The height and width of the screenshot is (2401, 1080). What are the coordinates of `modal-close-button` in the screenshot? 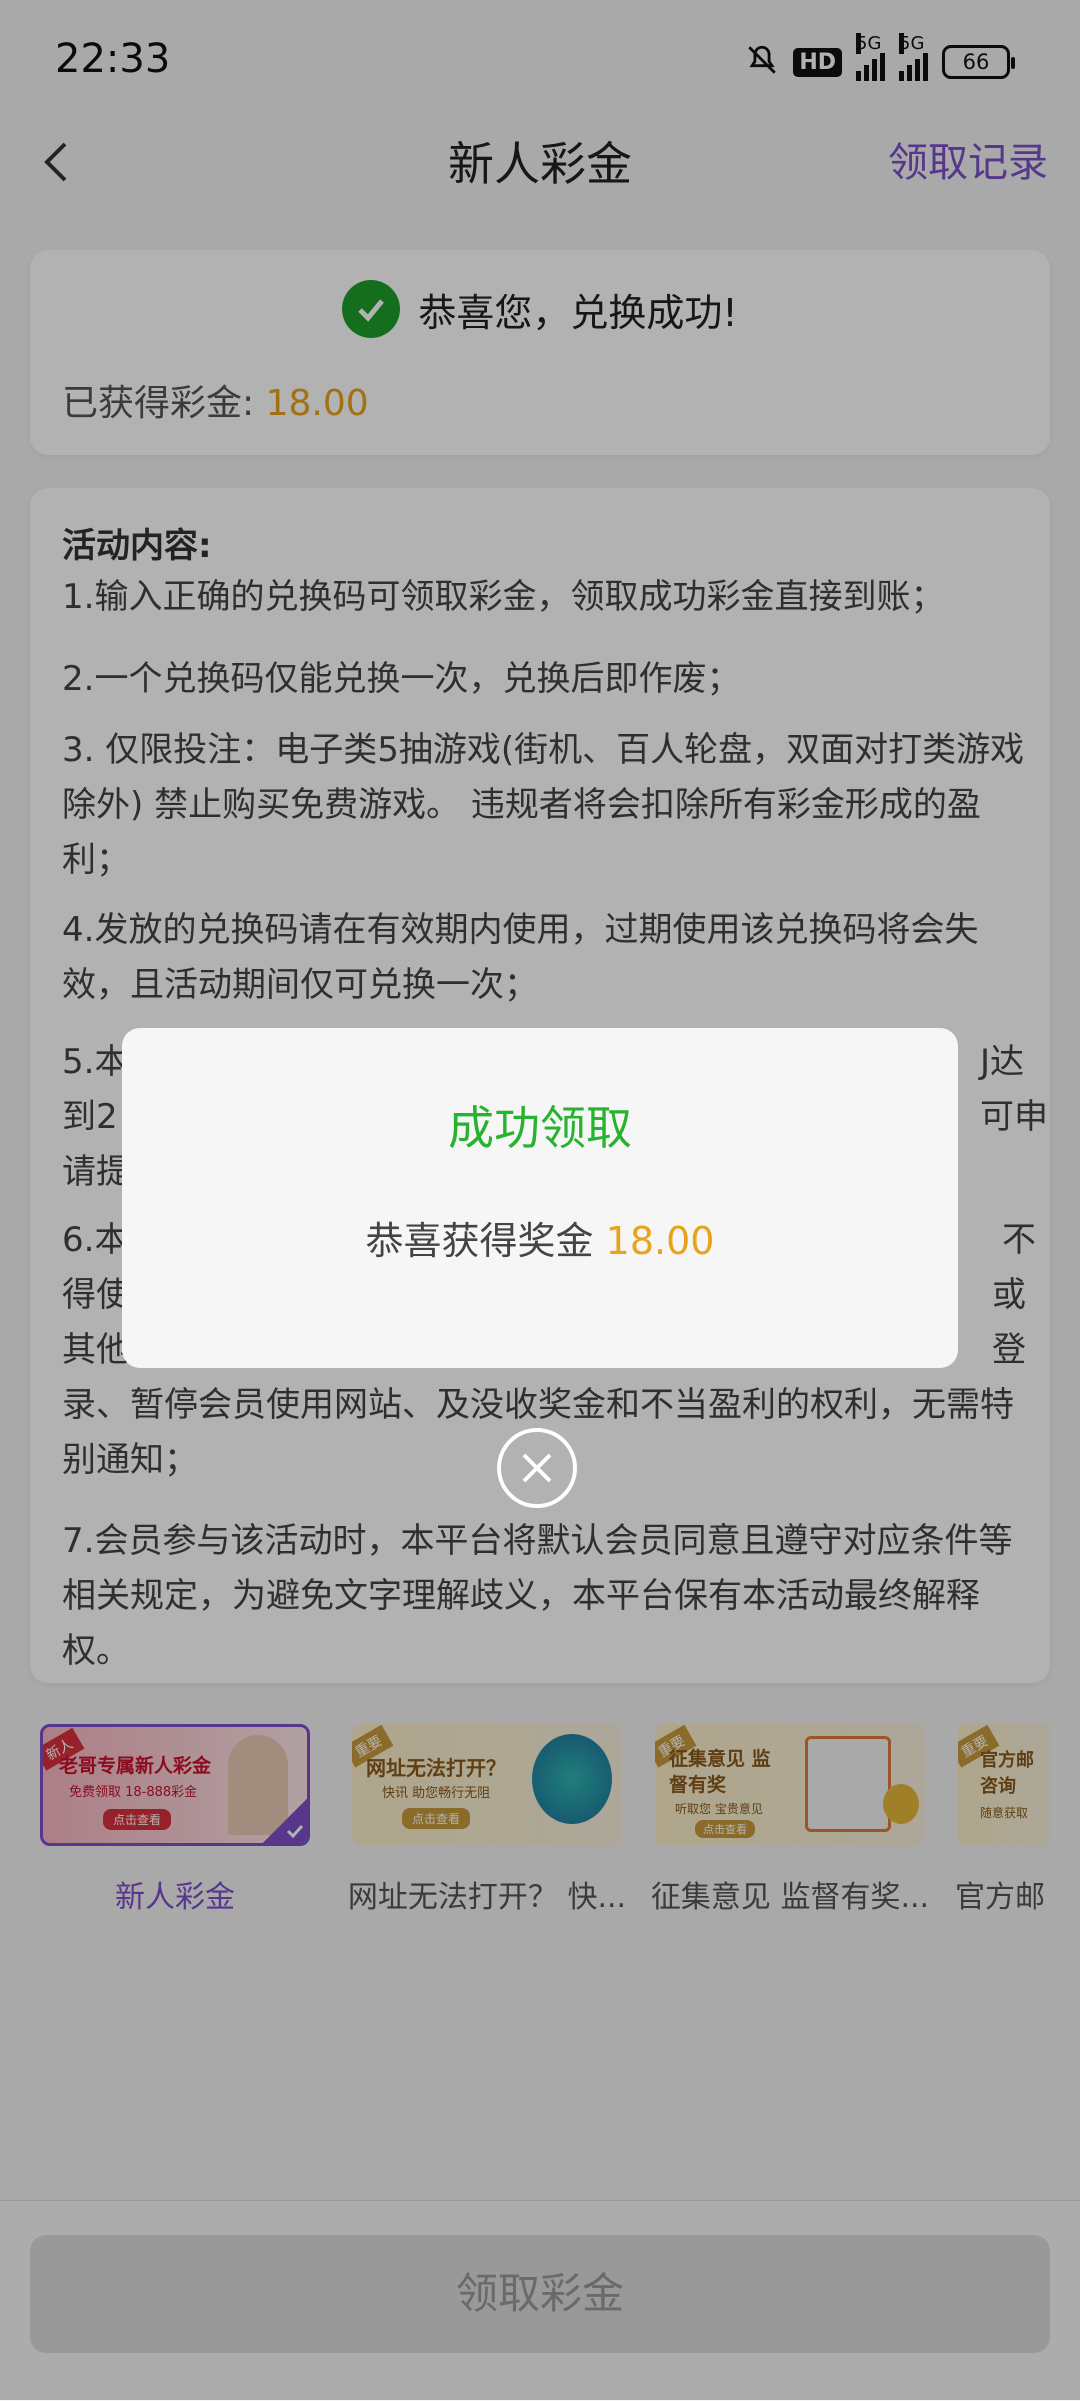 It's located at (537, 1468).